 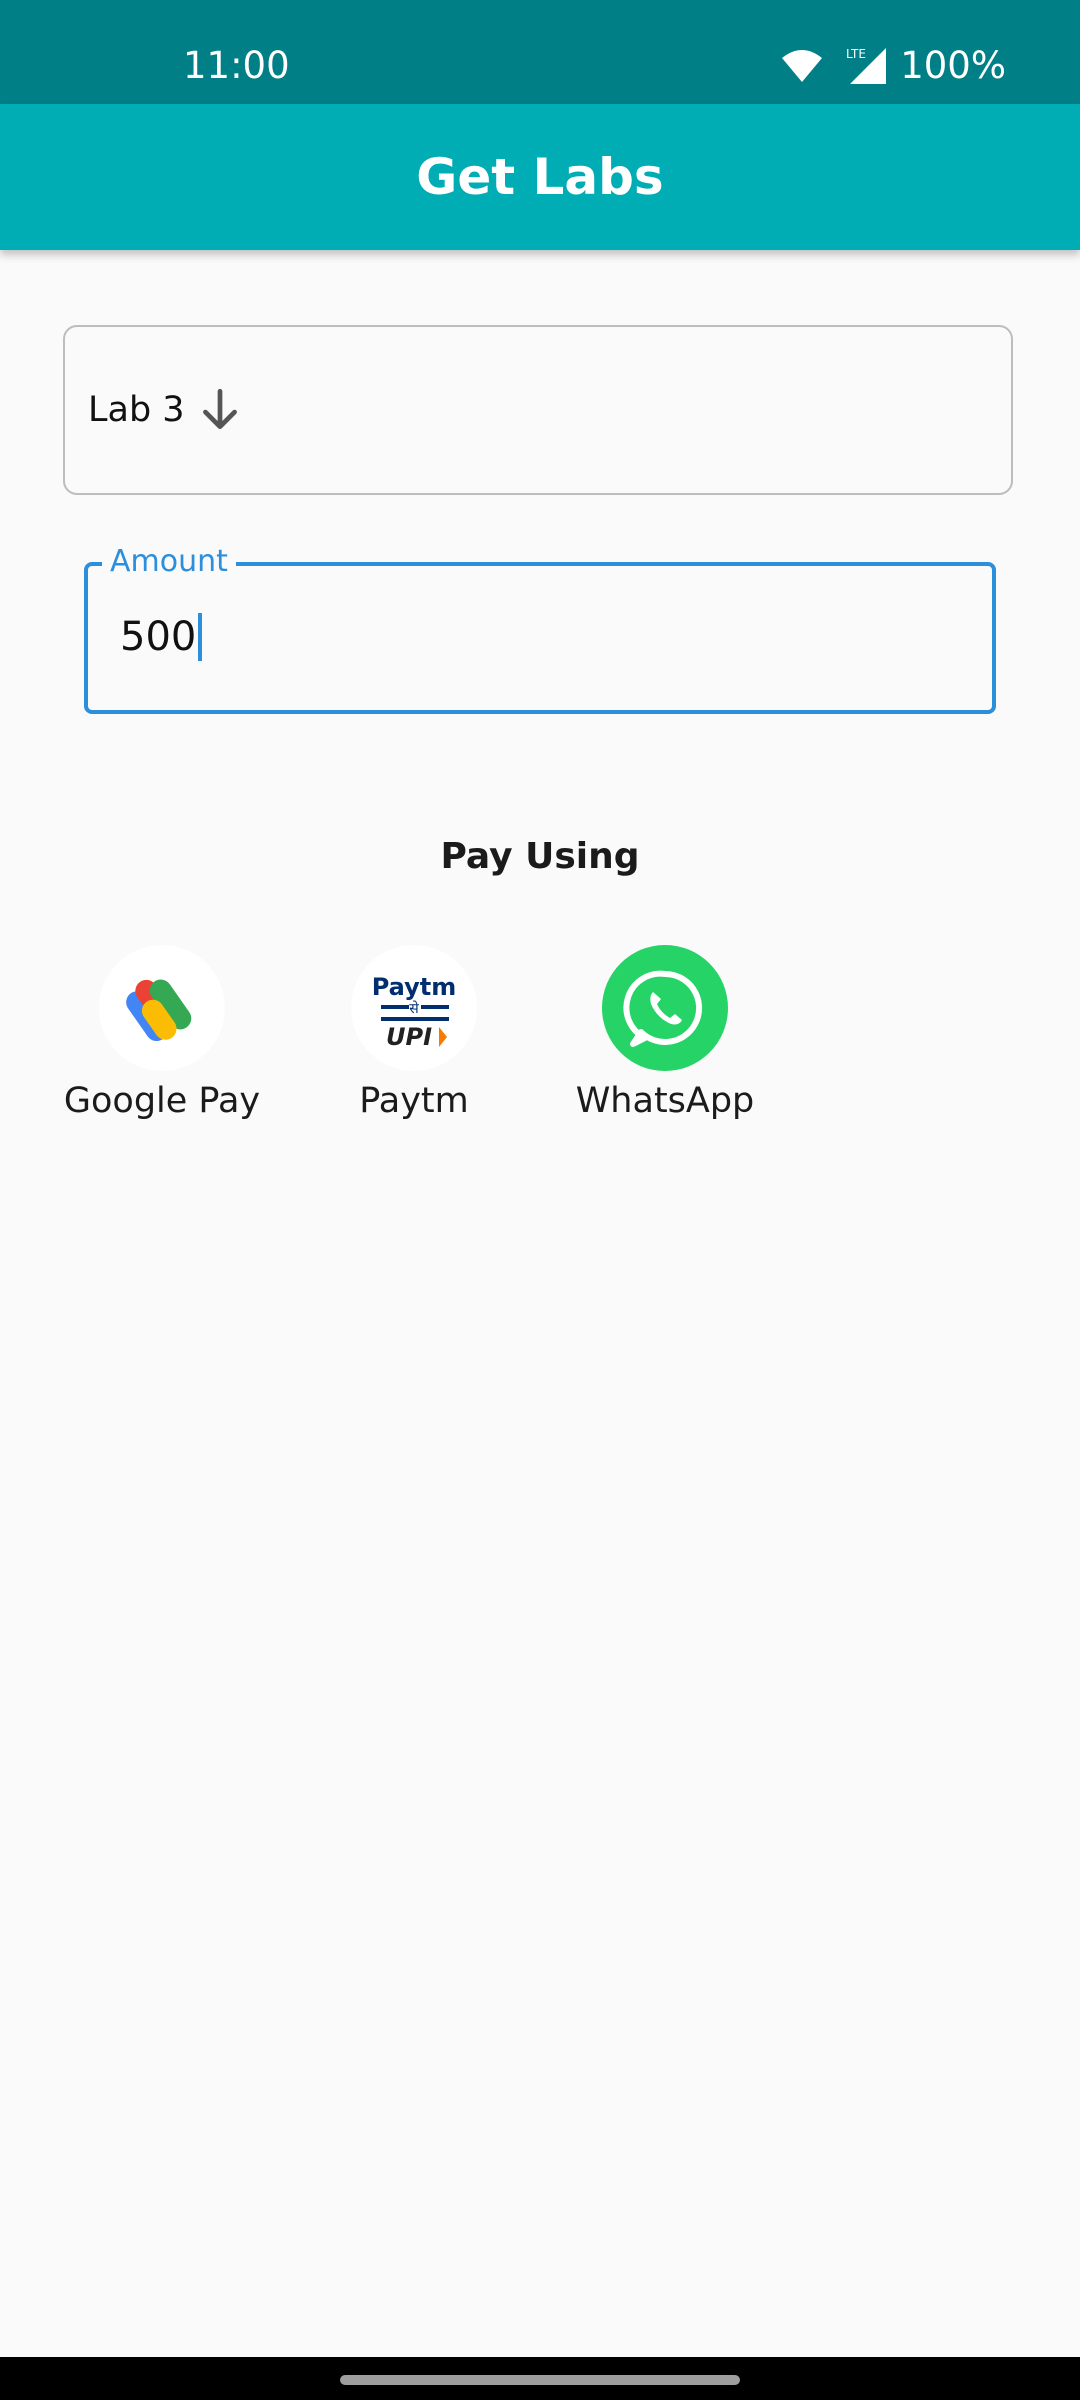 I want to click on amount-input: Amount 500, so click(x=540, y=628).